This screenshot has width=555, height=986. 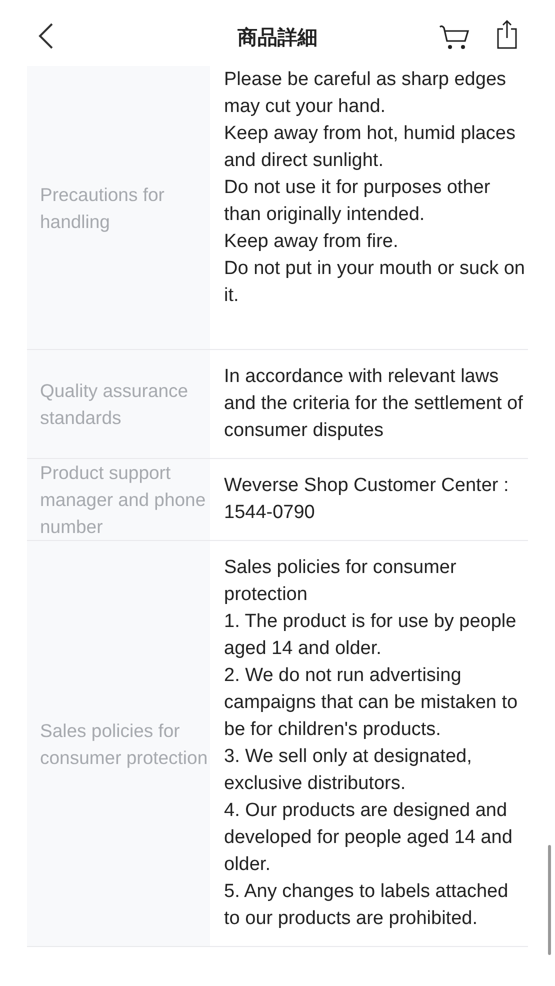 I want to click on value-text: Sales policies for consumer protection, so click(x=341, y=581).